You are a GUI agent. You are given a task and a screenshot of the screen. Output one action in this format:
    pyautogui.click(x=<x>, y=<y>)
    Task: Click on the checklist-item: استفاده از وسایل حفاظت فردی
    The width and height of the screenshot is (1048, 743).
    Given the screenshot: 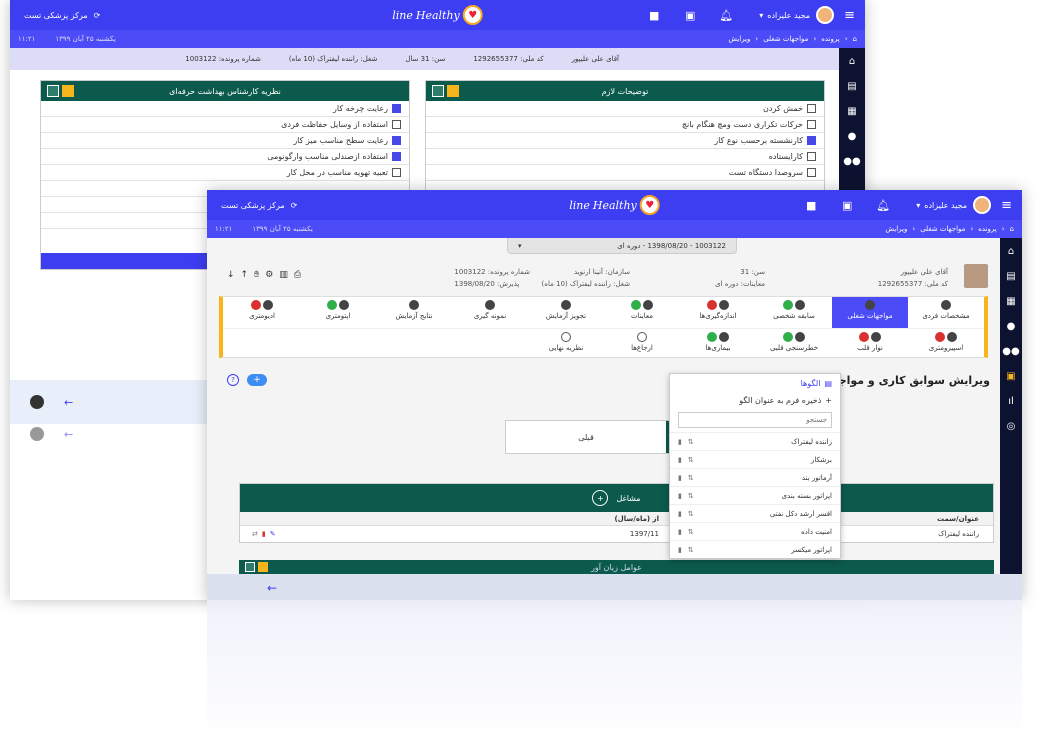 What is the action you would take?
    pyautogui.click(x=225, y=125)
    